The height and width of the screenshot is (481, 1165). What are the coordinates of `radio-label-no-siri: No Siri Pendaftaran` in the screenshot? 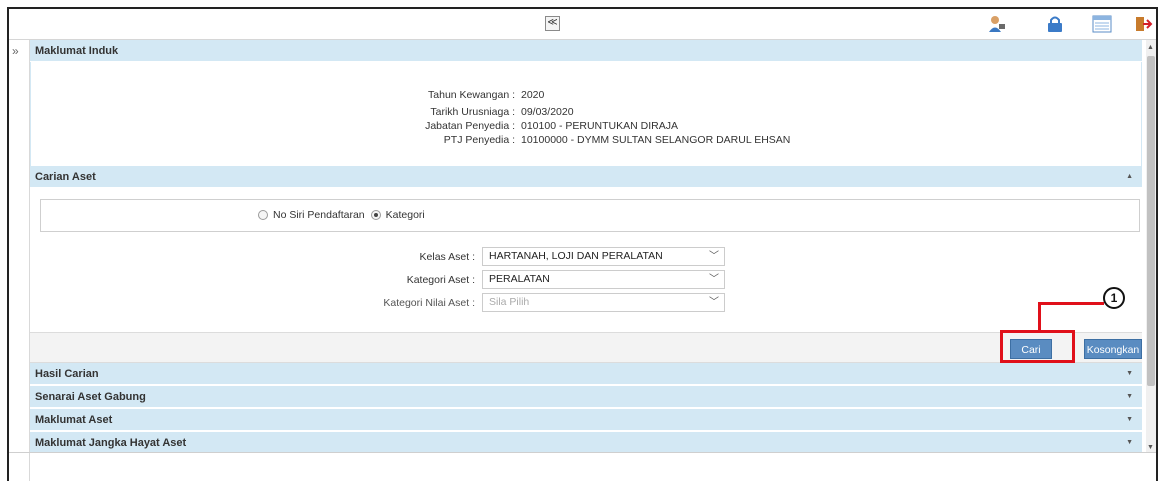 It's located at (319, 215).